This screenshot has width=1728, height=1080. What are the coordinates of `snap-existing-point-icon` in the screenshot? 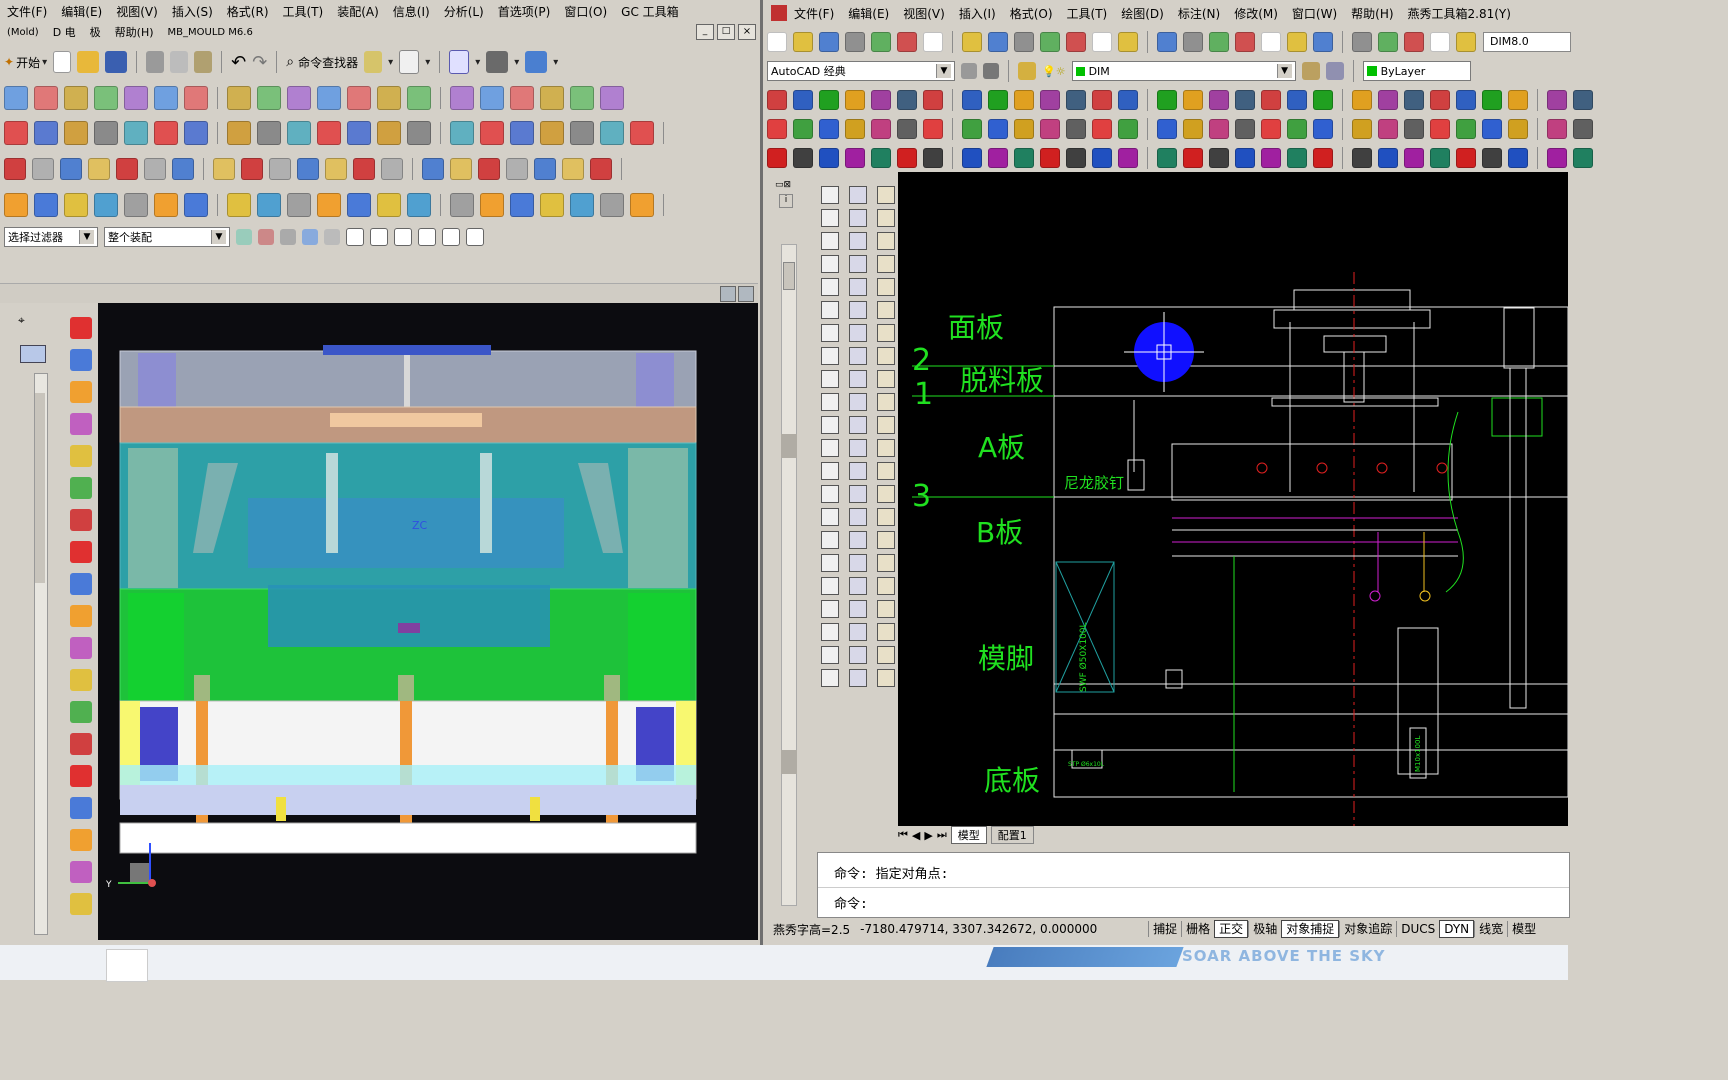 It's located at (475, 237).